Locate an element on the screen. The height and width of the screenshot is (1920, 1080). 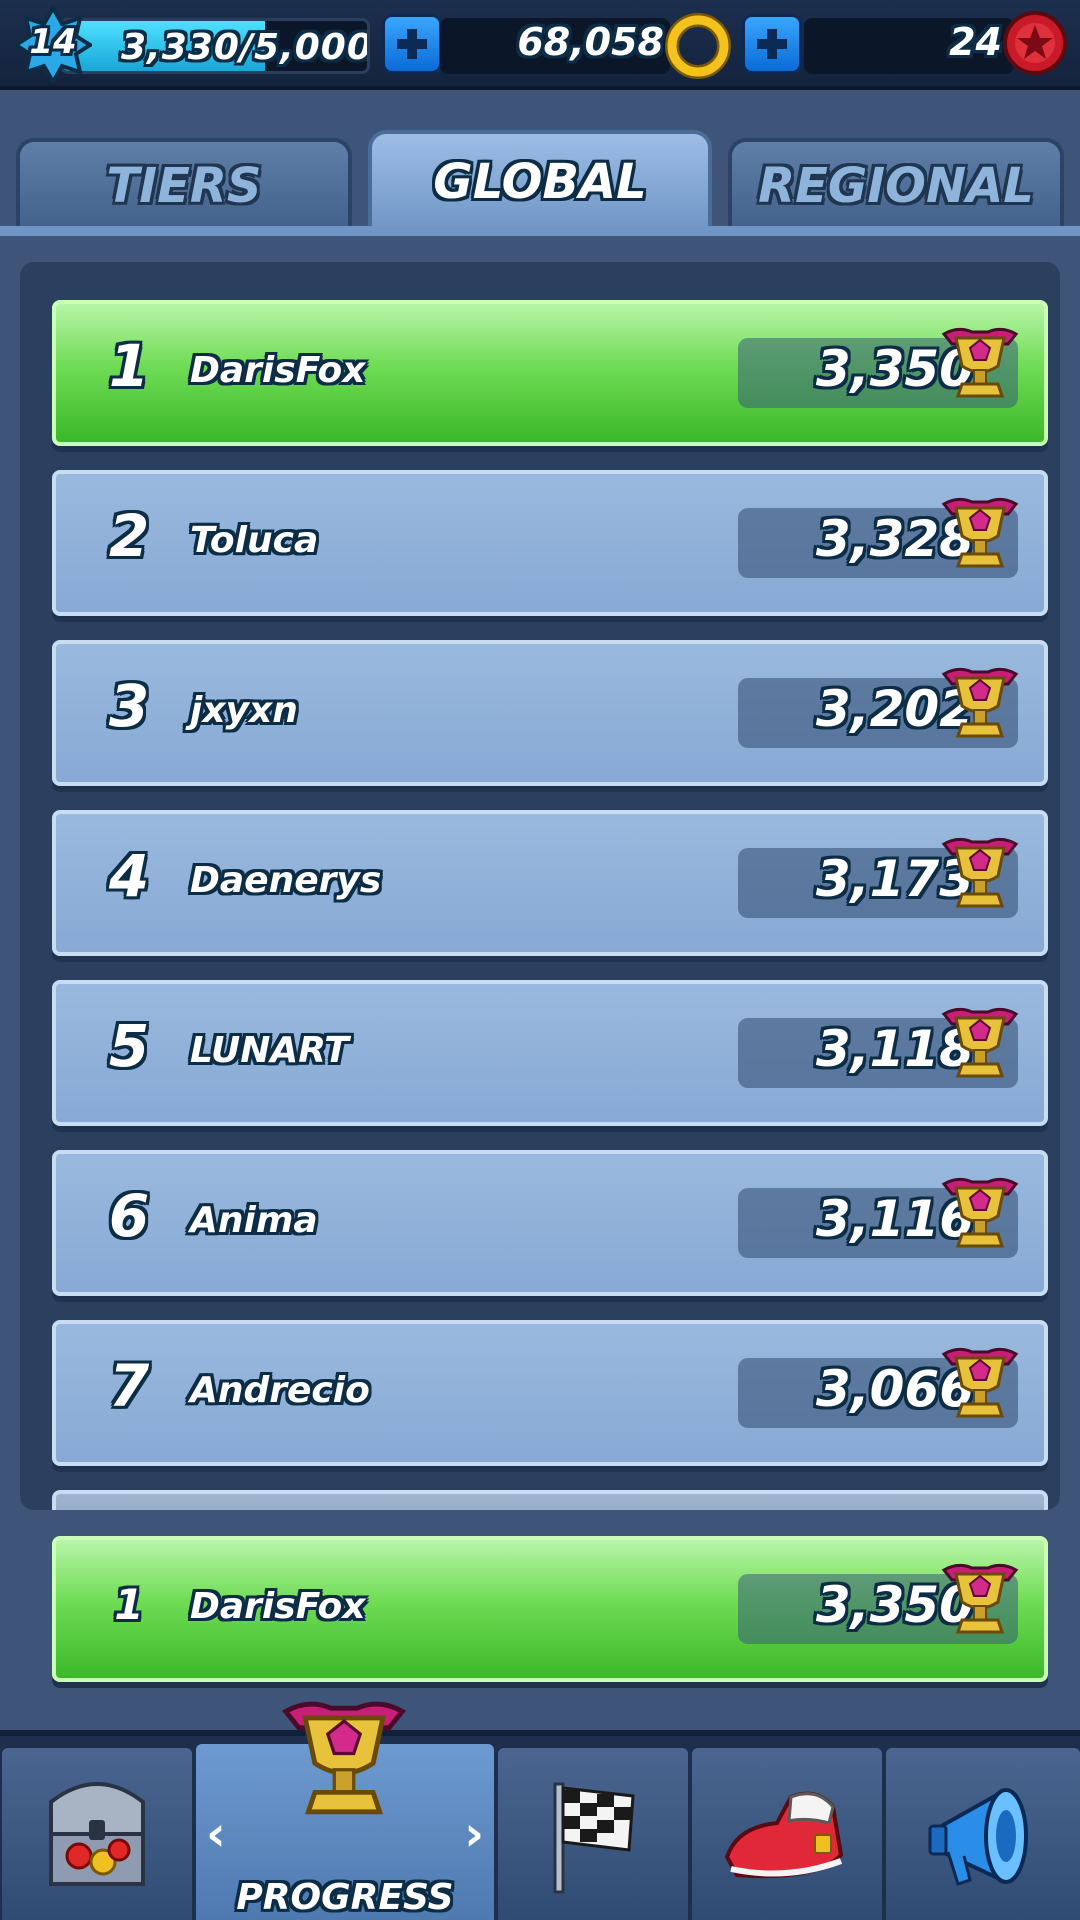
nav-progress: ‹ › PROGRESS is located at coordinates (345, 1810).